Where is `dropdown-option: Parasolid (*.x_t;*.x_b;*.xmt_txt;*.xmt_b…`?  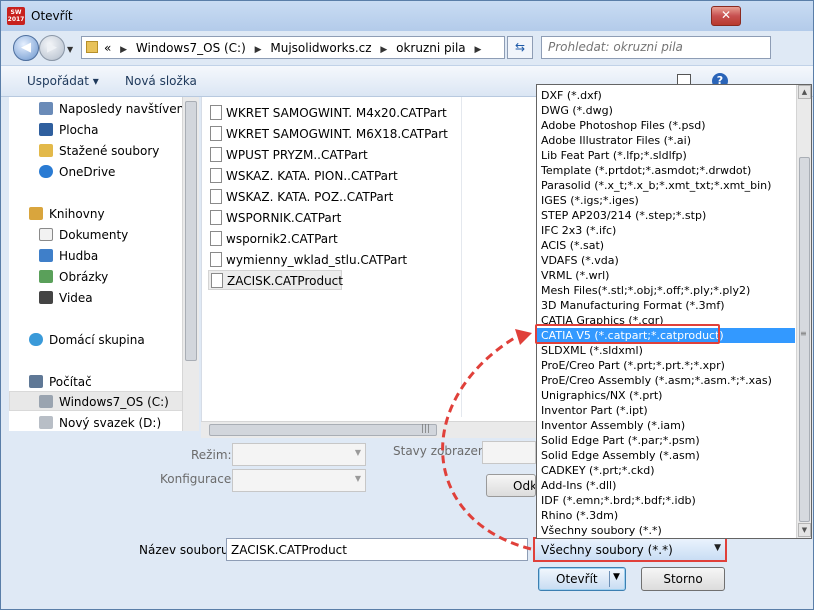 dropdown-option: Parasolid (*.x_t;*.x_b;*.xmt_txt;*.xmt_b… is located at coordinates (667, 185).